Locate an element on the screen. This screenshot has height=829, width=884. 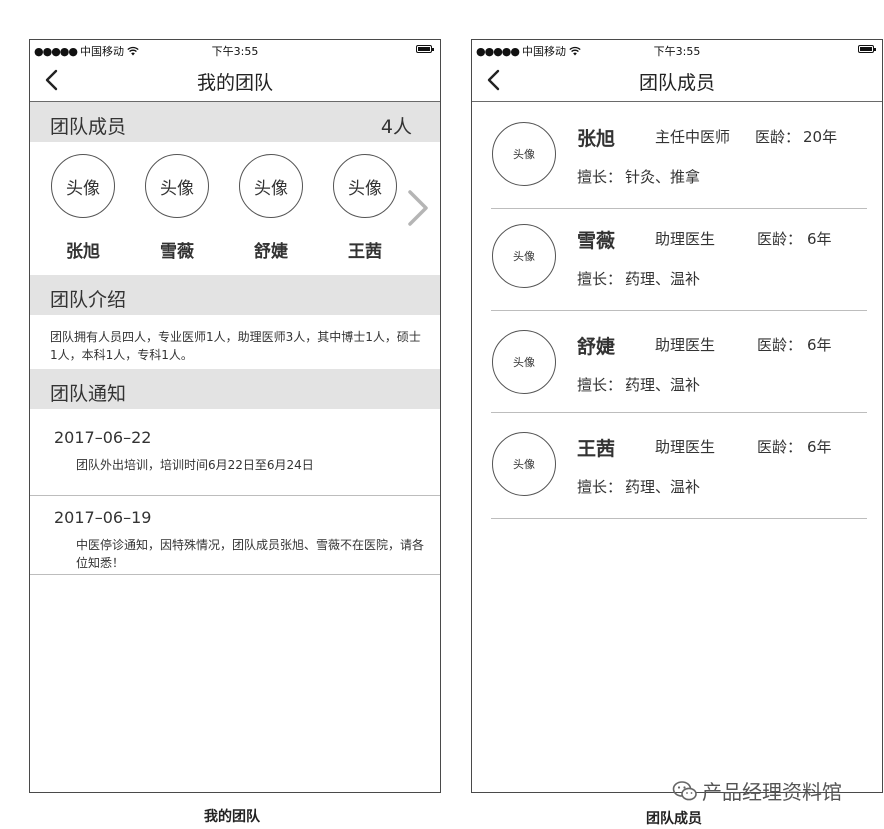
nav-bar: 我的团队 is located at coordinates (235, 81).